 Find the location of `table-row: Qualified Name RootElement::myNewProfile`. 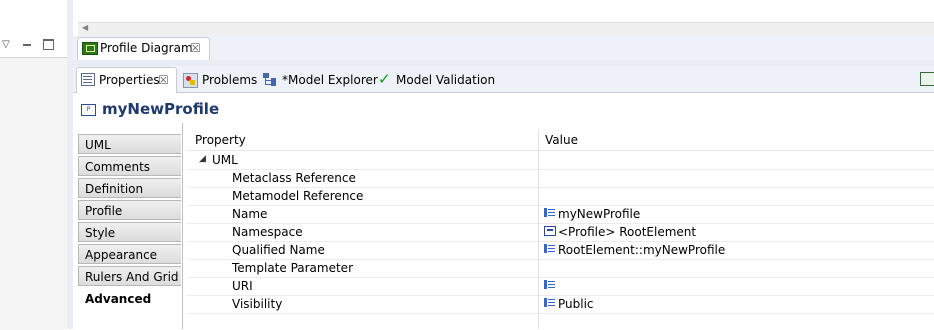

table-row: Qualified Name RootElement::myNewProfile is located at coordinates (560, 250).